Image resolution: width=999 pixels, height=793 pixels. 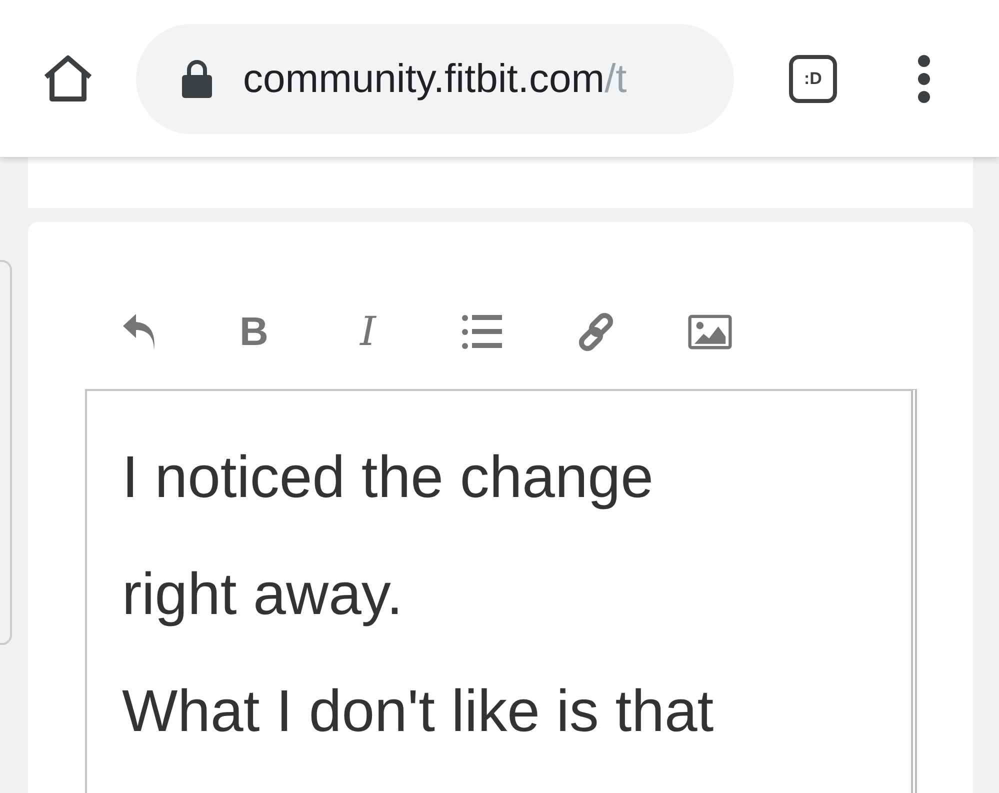 I want to click on image-icon, so click(x=710, y=332).